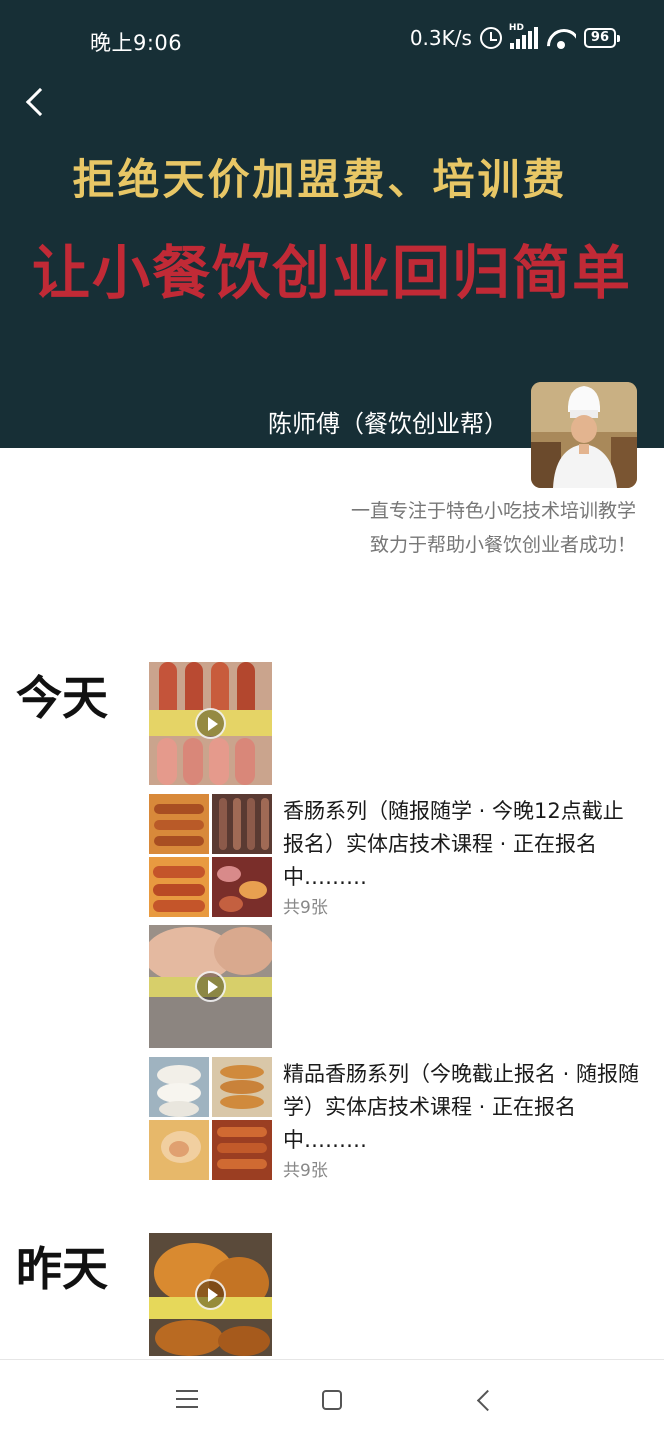 The image size is (664, 1439). Describe the element at coordinates (493, 511) in the screenshot. I see `bio-line-1: 一直专注于特色小吃技术培训教学` at that location.